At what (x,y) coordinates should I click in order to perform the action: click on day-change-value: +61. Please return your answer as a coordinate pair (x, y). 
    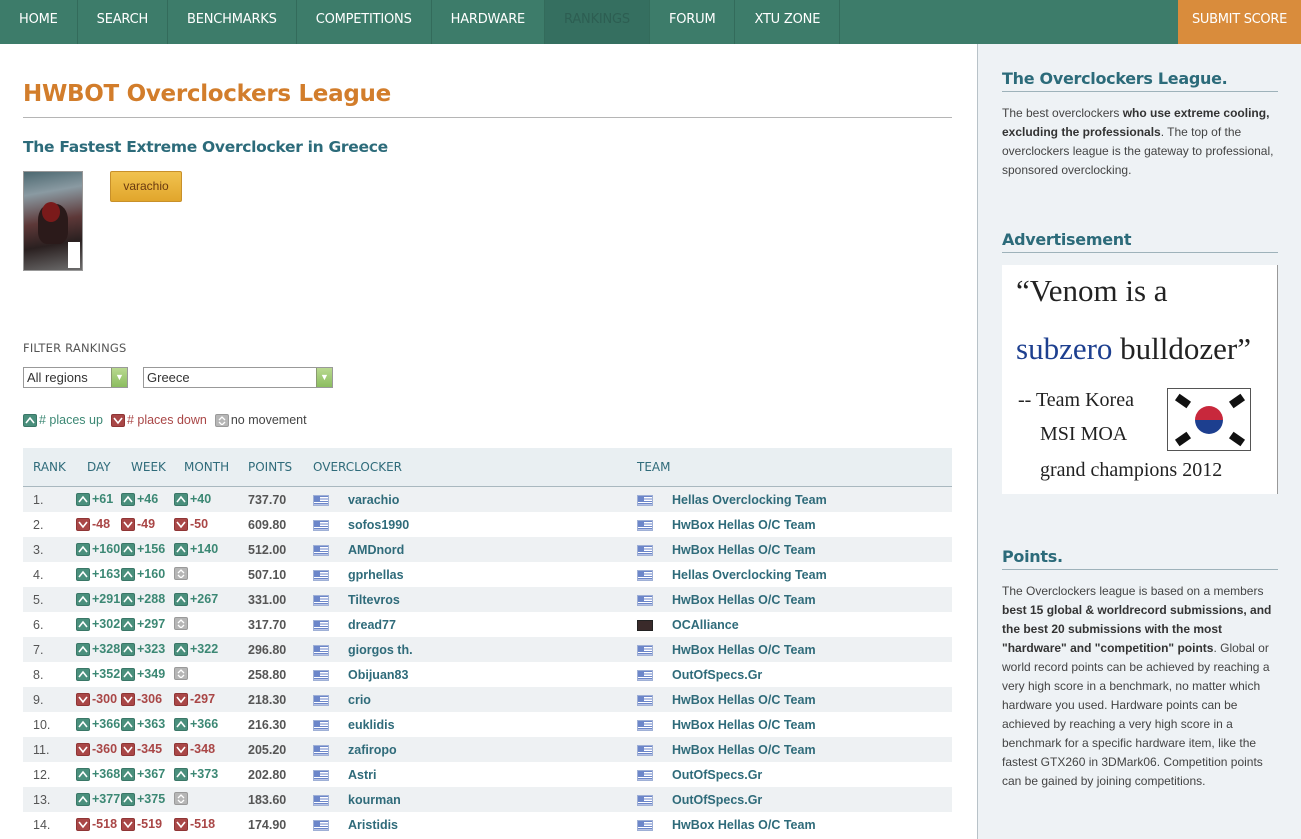
    Looking at the image, I should click on (103, 499).